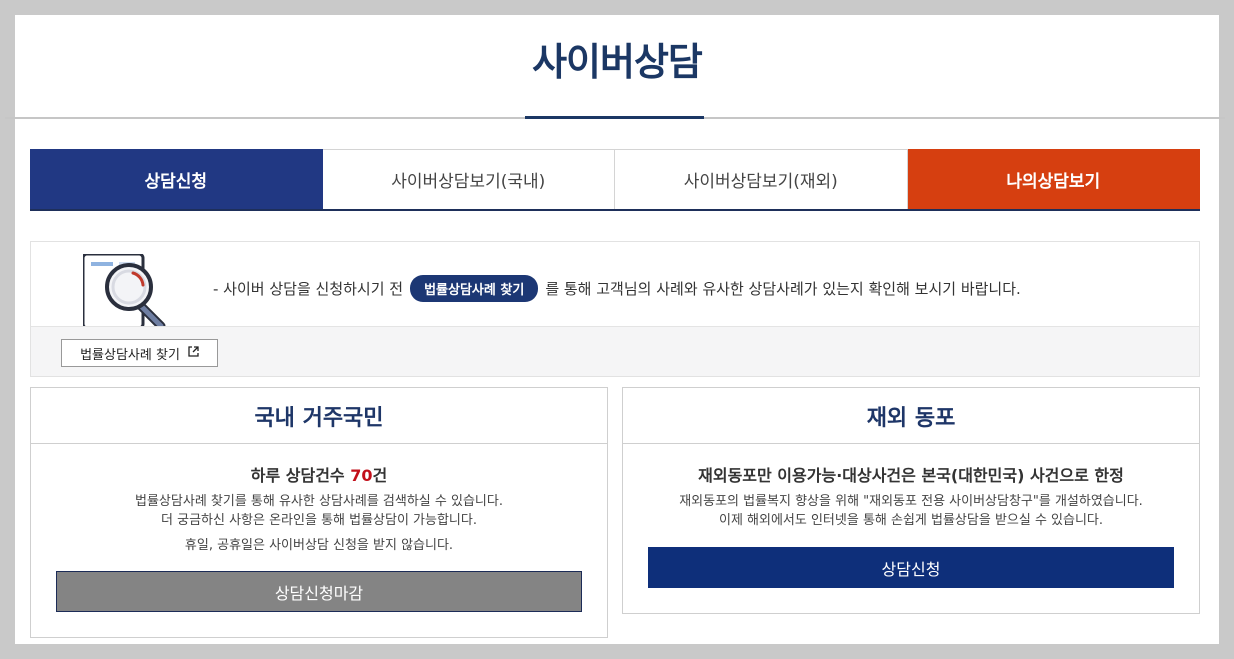  What do you see at coordinates (761, 179) in the screenshot?
I see `tab-cyber-overseas: 사이버상담보기(재외)` at bounding box center [761, 179].